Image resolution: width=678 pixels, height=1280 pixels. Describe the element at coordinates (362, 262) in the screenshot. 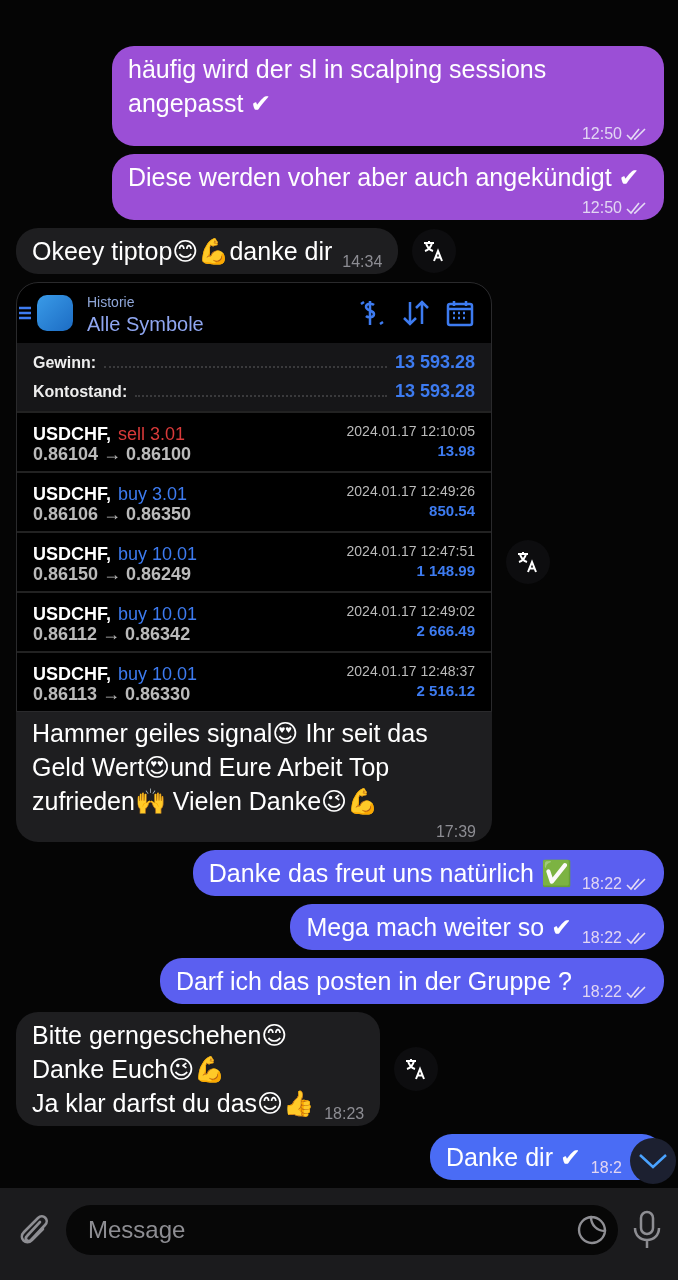

I see `message-time: 14:34` at that location.